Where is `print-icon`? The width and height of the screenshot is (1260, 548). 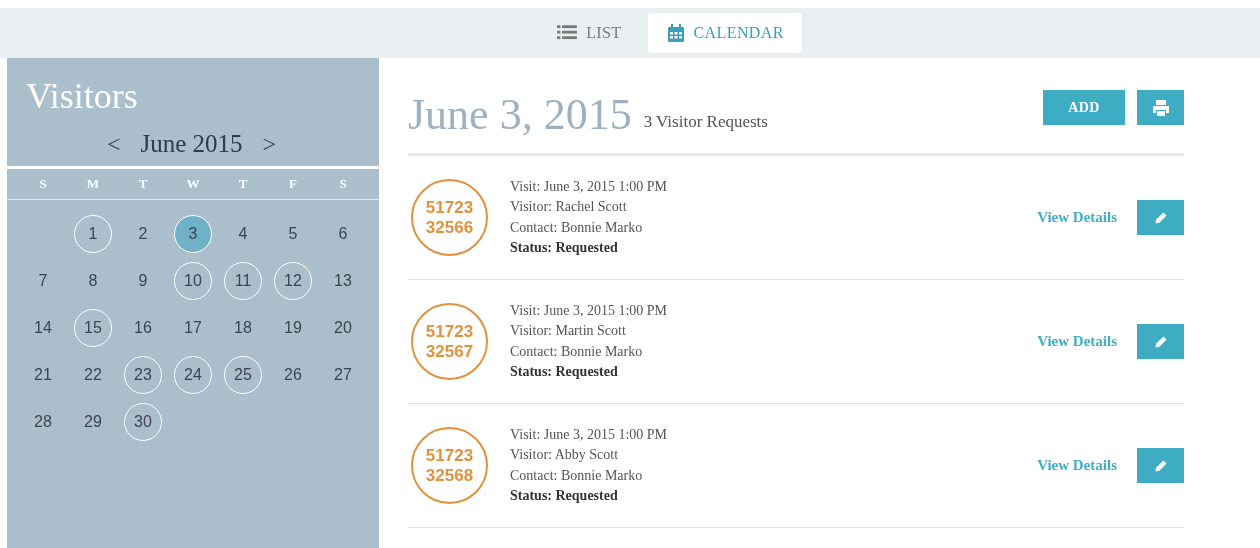
print-icon is located at coordinates (1160, 107).